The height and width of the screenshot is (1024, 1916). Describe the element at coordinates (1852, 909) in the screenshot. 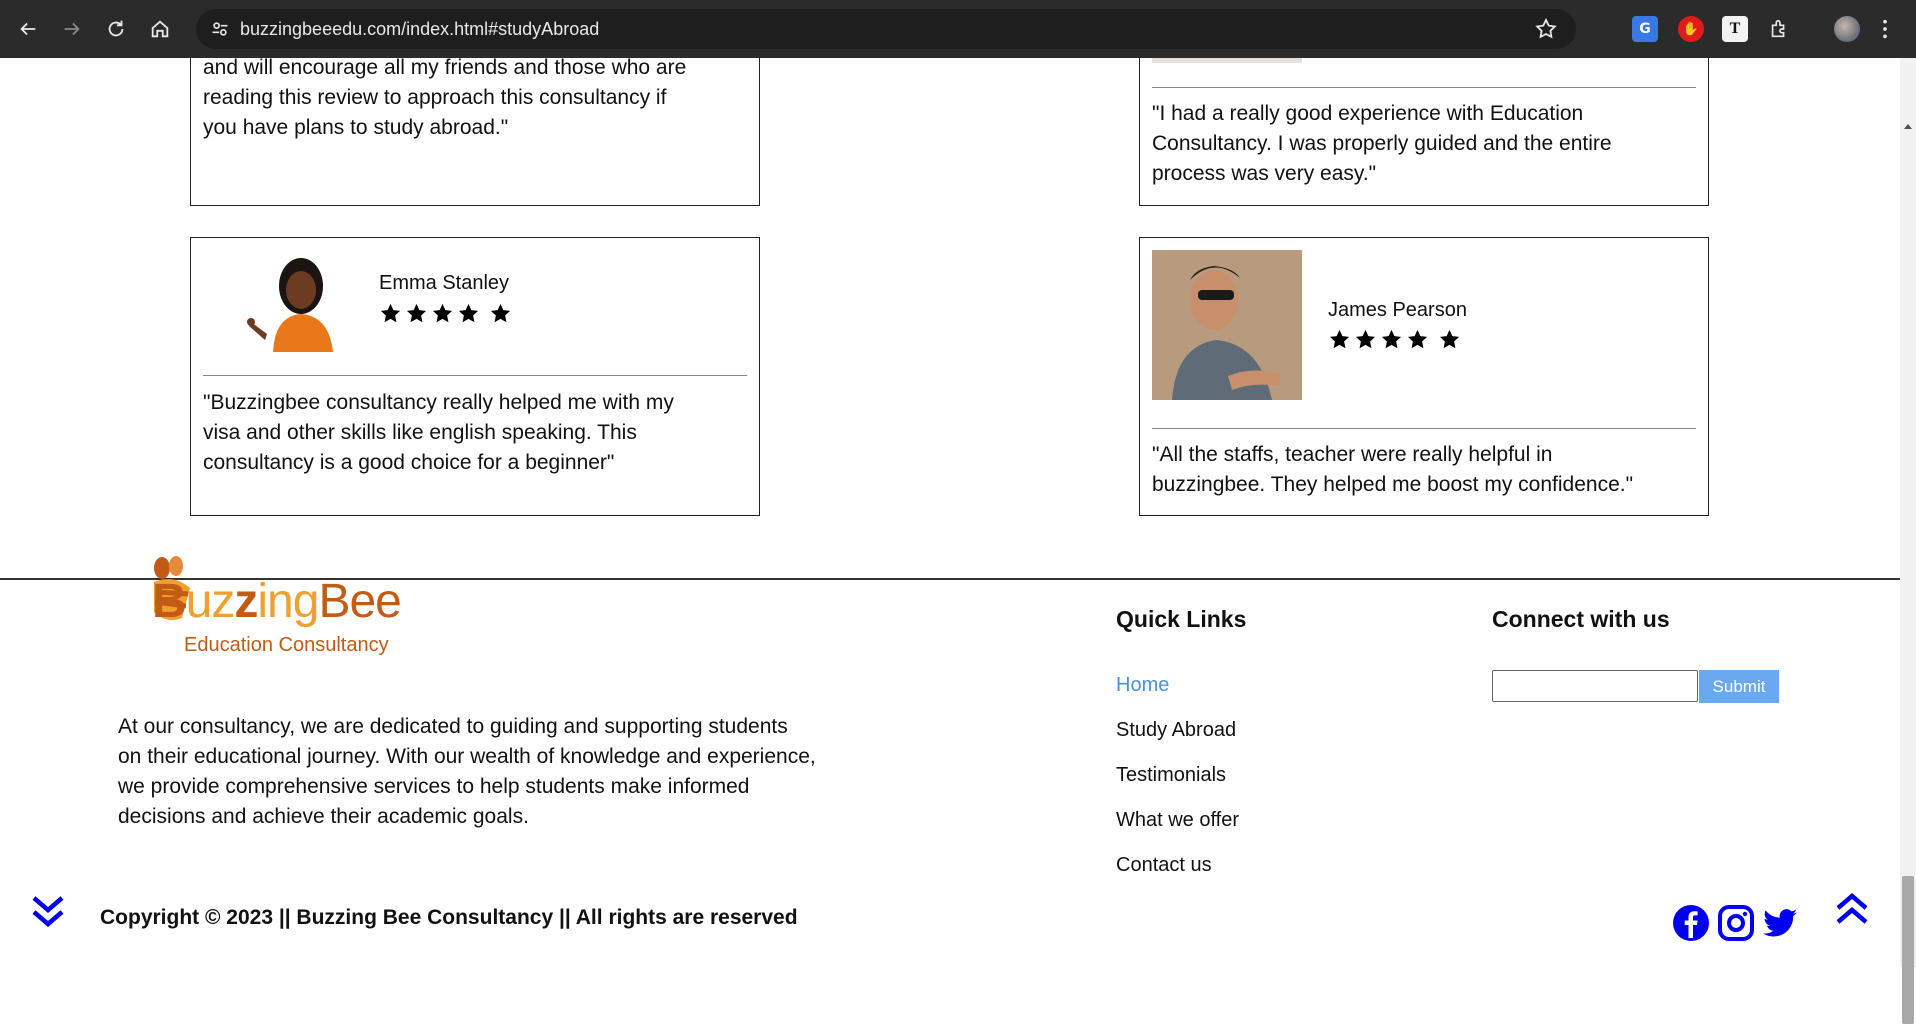

I see `scroll-up-chevron-icon` at that location.